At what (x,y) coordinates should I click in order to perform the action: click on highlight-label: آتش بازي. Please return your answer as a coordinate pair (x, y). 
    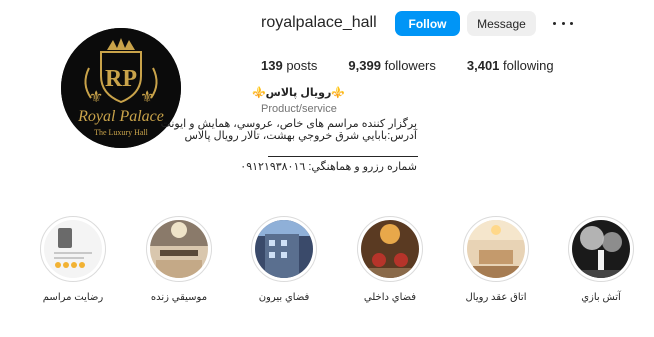
    Looking at the image, I should click on (601, 297).